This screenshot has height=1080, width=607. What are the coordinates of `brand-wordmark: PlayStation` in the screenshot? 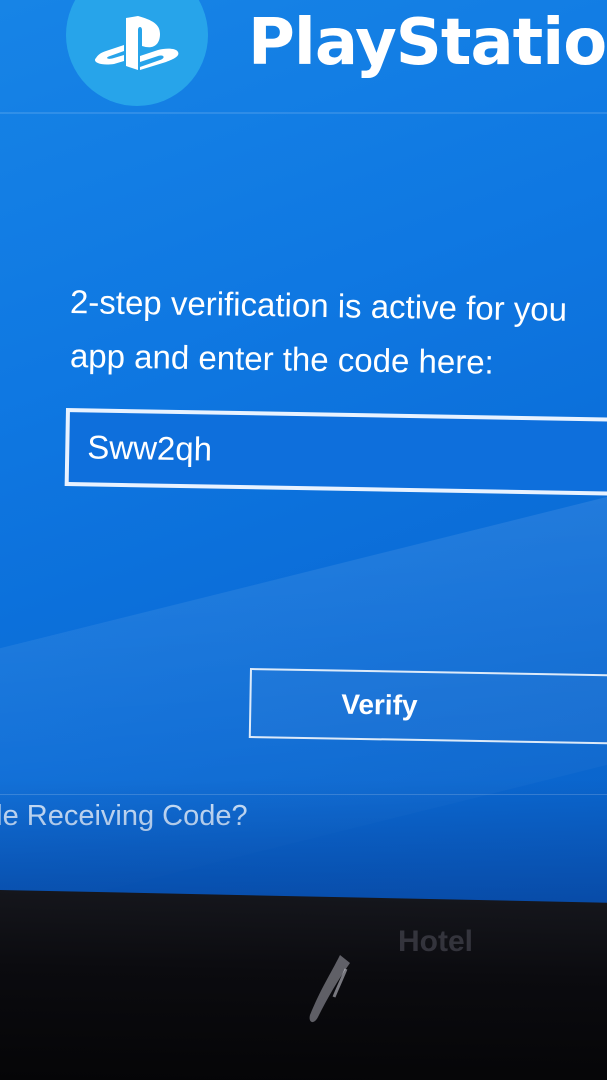 It's located at (427, 43).